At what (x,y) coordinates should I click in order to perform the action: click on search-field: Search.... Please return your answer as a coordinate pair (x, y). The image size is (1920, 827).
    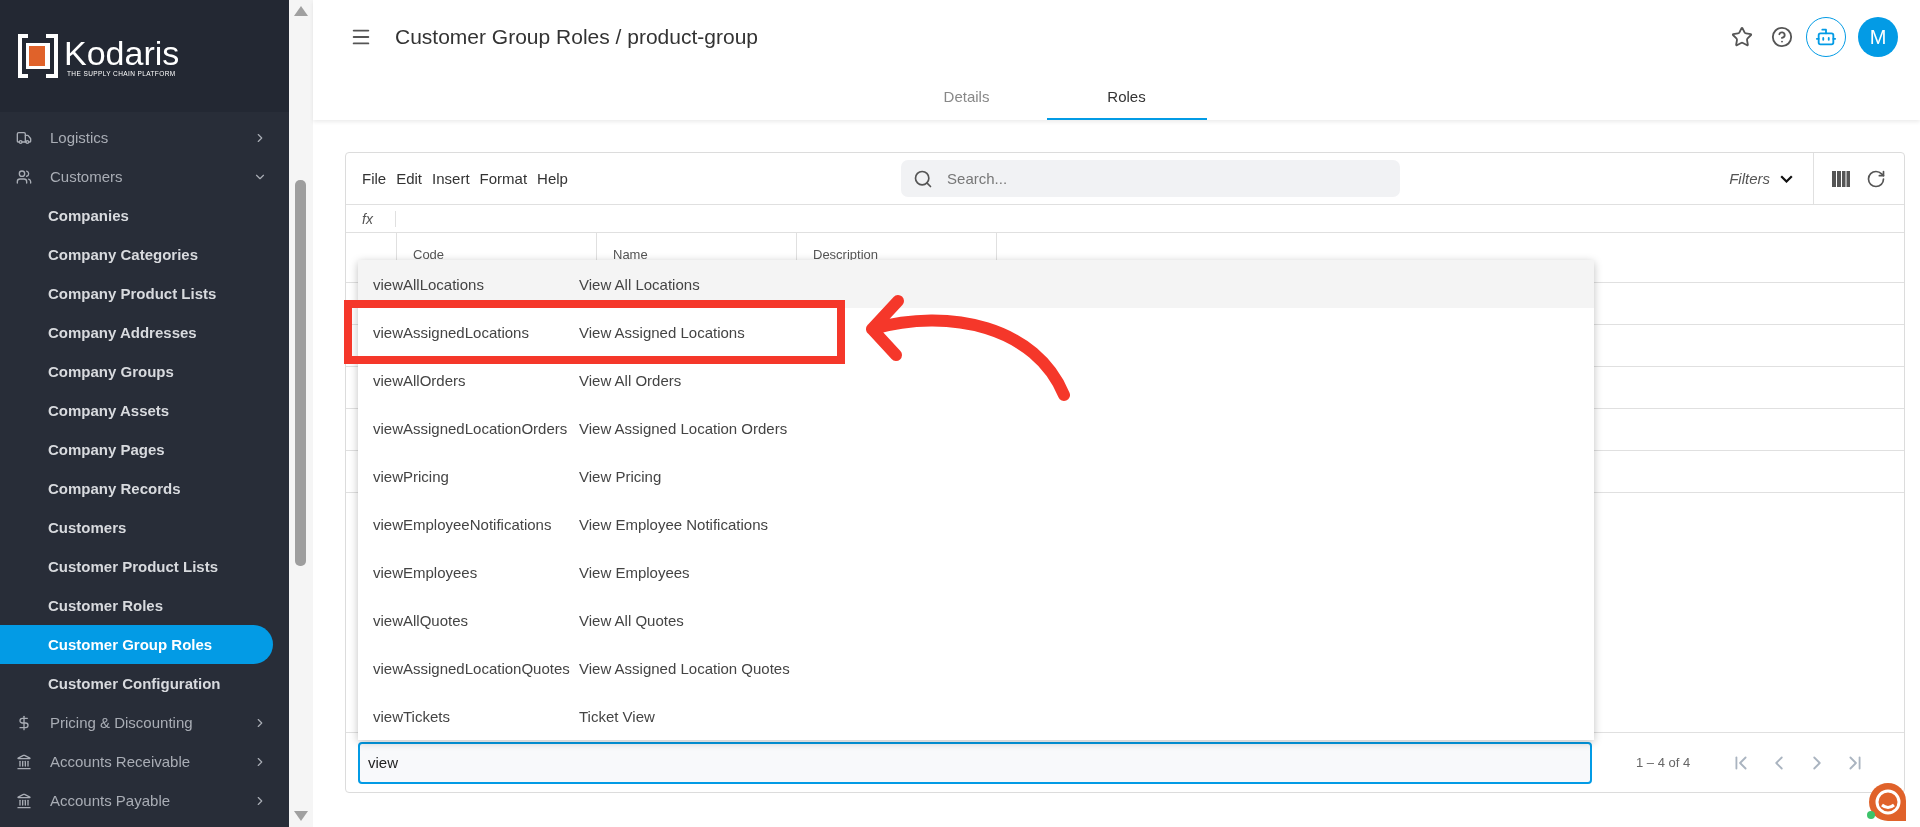
    Looking at the image, I should click on (1173, 178).